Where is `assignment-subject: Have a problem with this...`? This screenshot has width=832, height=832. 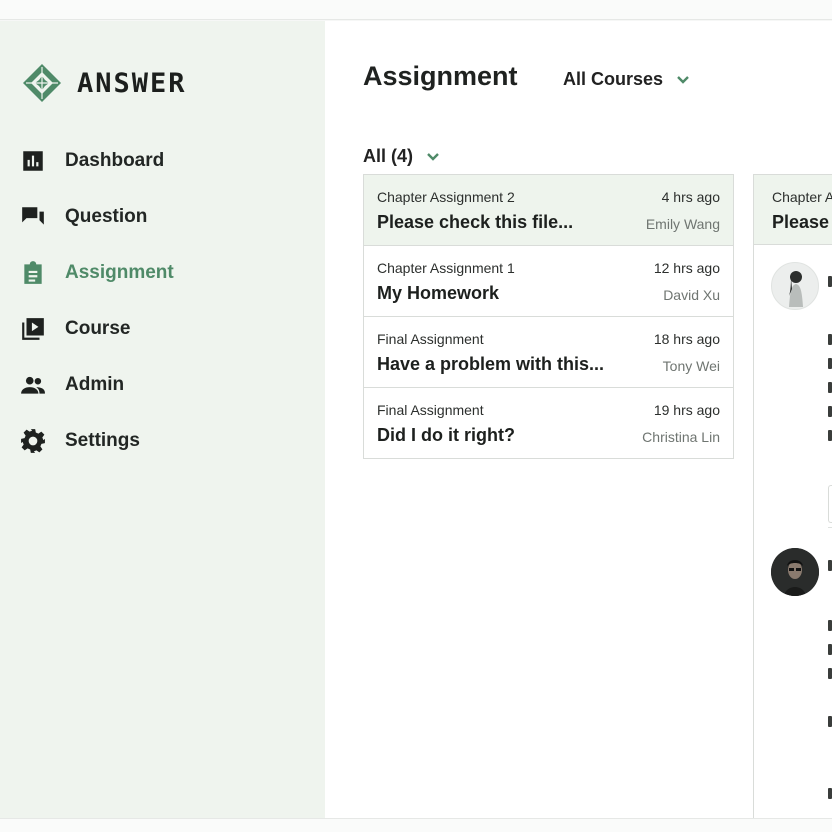 assignment-subject: Have a problem with this... is located at coordinates (491, 364).